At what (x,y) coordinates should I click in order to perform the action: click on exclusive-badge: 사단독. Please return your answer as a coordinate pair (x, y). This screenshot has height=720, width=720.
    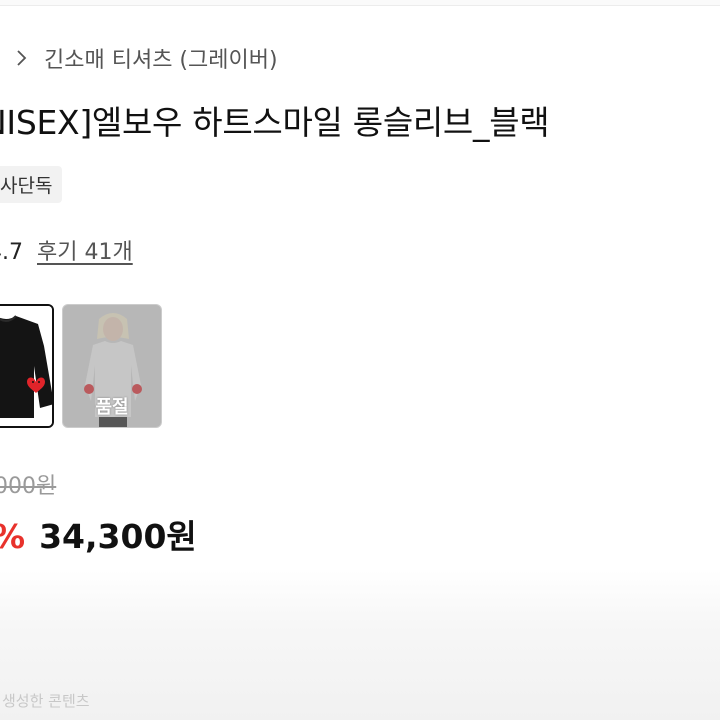
    Looking at the image, I should click on (31, 184).